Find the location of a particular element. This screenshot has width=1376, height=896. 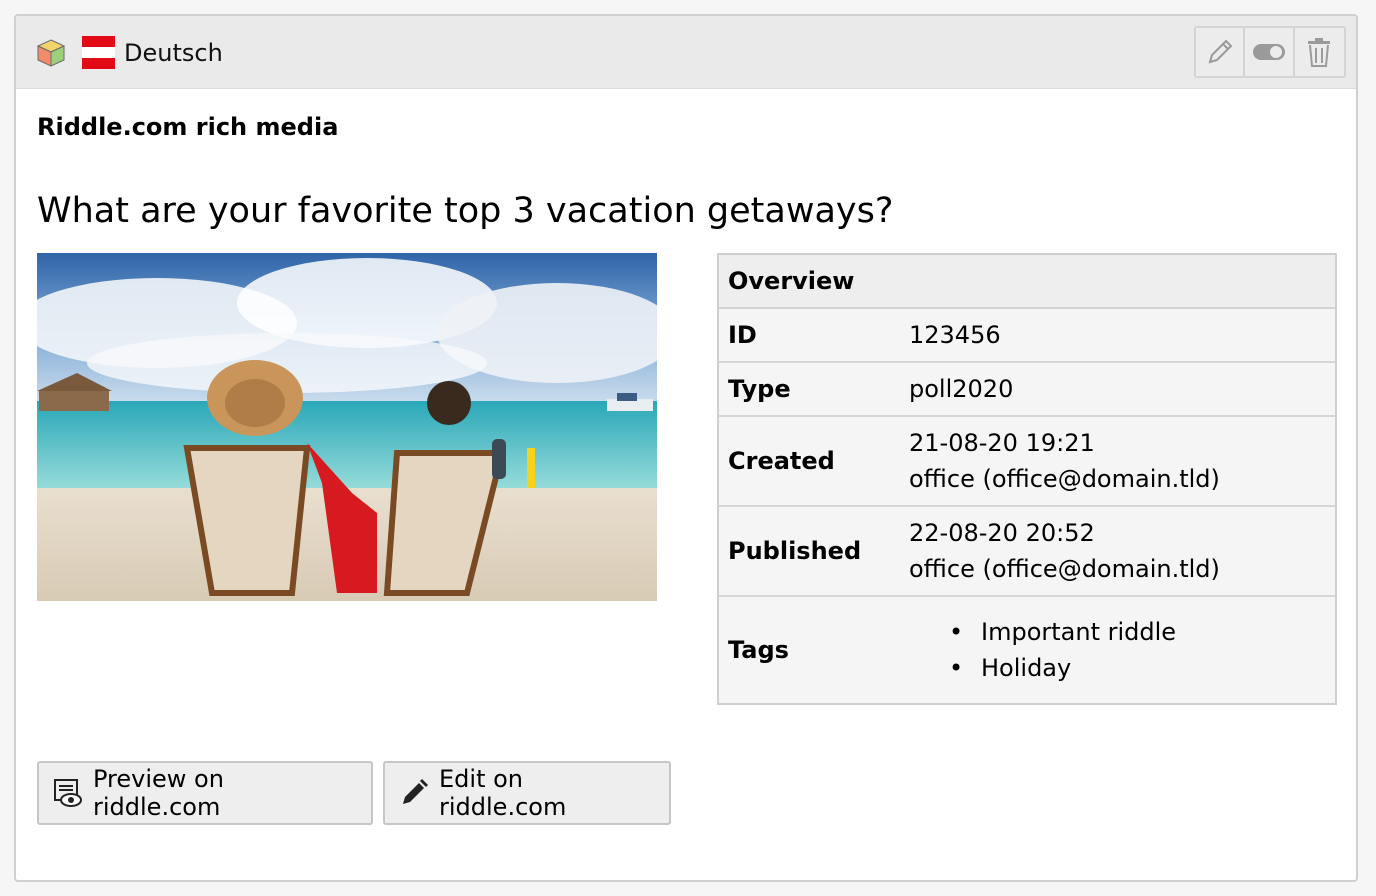

tags-label: Tags is located at coordinates (758, 650).